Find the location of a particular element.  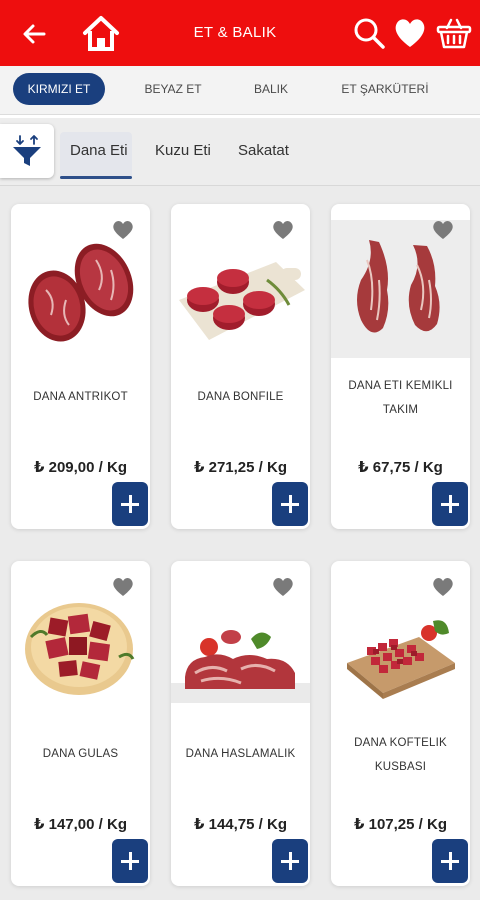

tab-balik: BALIK is located at coordinates (271, 89).